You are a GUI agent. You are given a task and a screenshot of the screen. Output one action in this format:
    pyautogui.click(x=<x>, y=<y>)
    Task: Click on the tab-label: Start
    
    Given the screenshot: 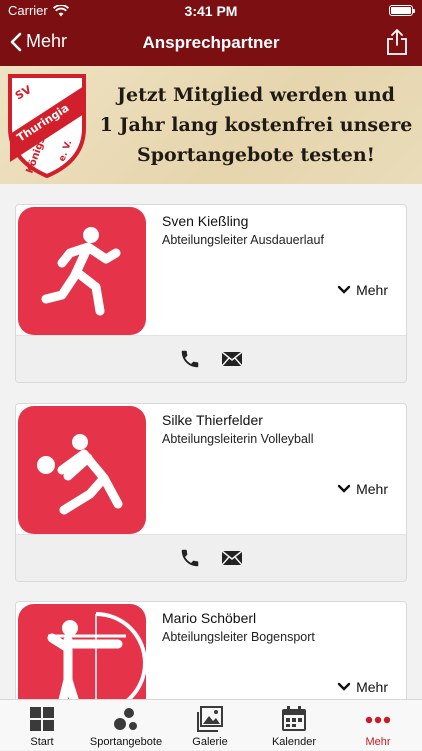 What is the action you would take?
    pyautogui.click(x=42, y=742)
    